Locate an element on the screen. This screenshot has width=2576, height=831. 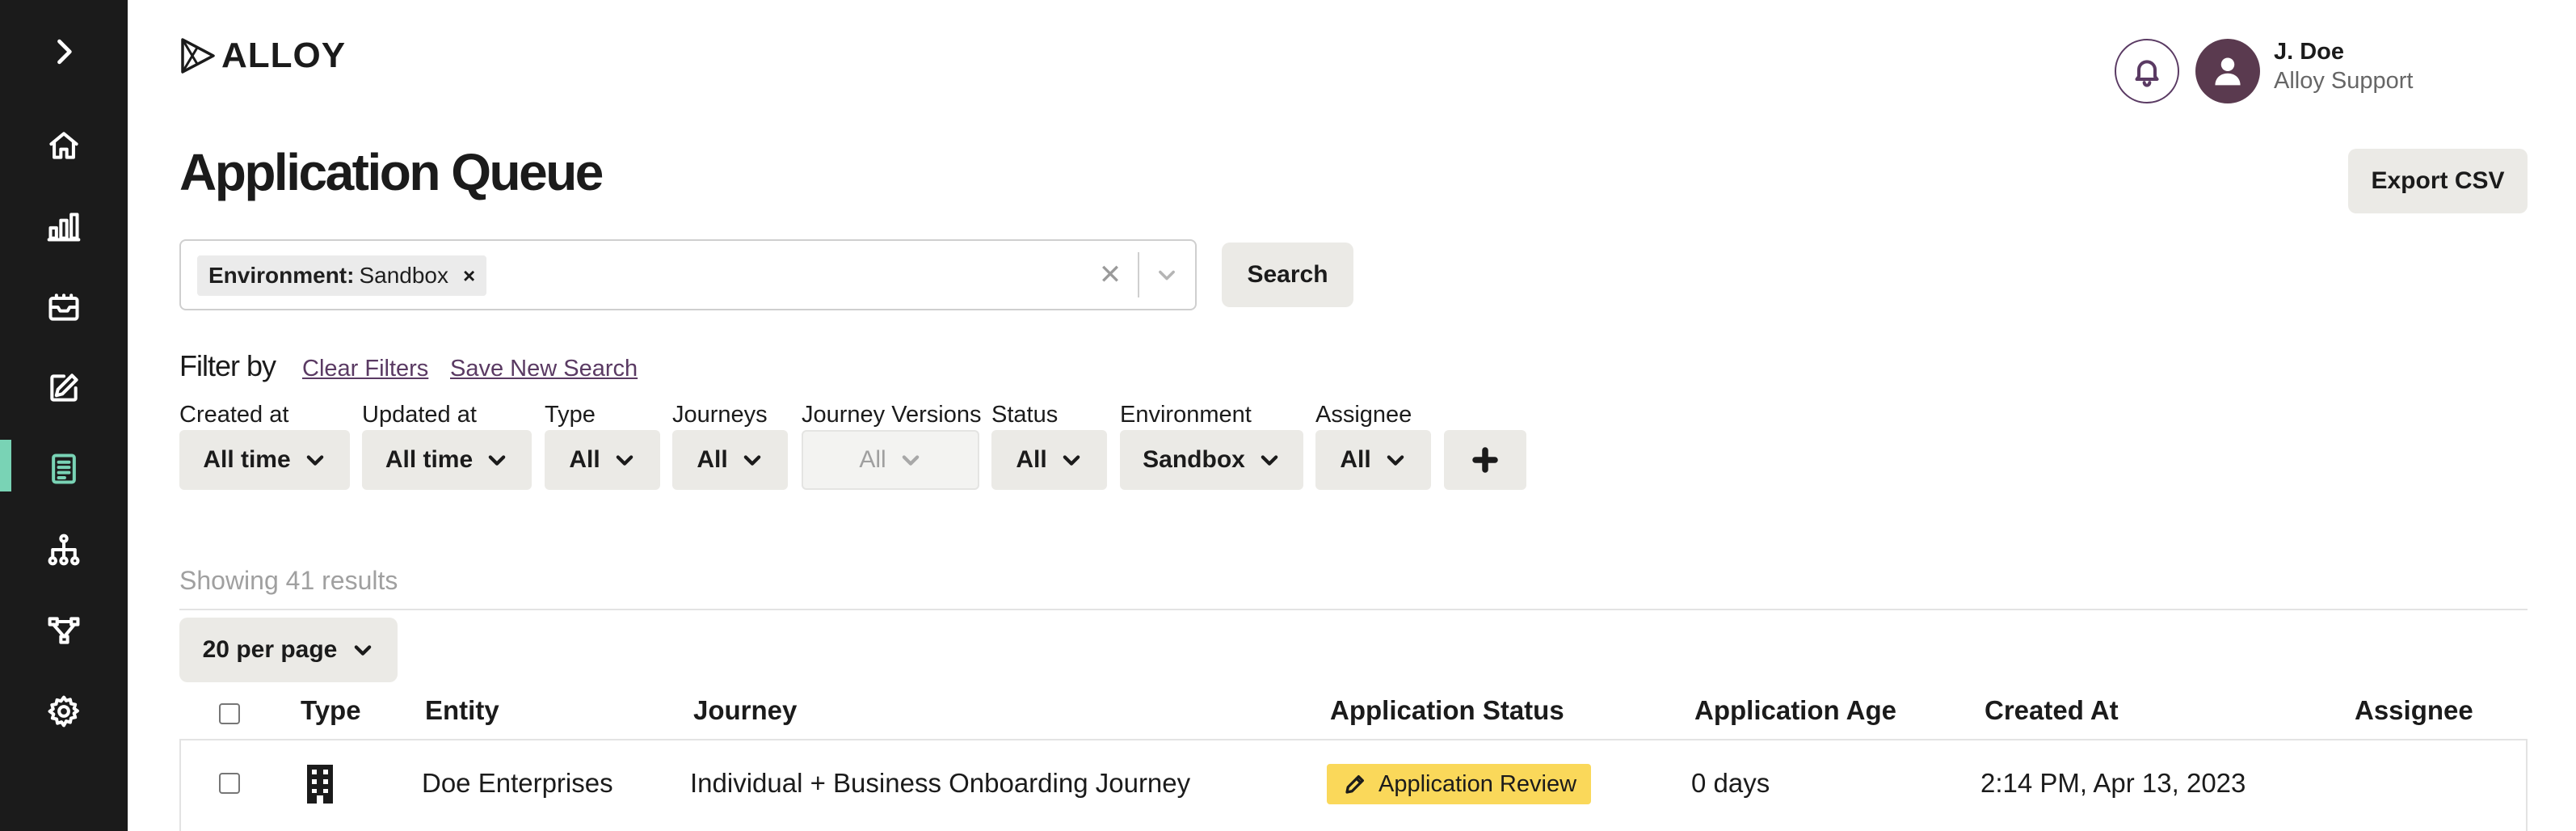
document-list-icon is located at coordinates (64, 468).